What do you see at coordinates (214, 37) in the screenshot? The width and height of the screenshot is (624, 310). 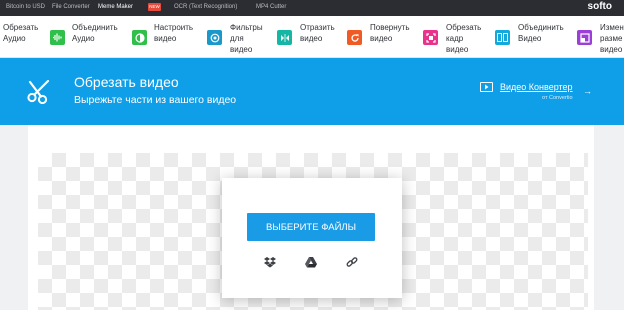 I see `filter-icon` at bounding box center [214, 37].